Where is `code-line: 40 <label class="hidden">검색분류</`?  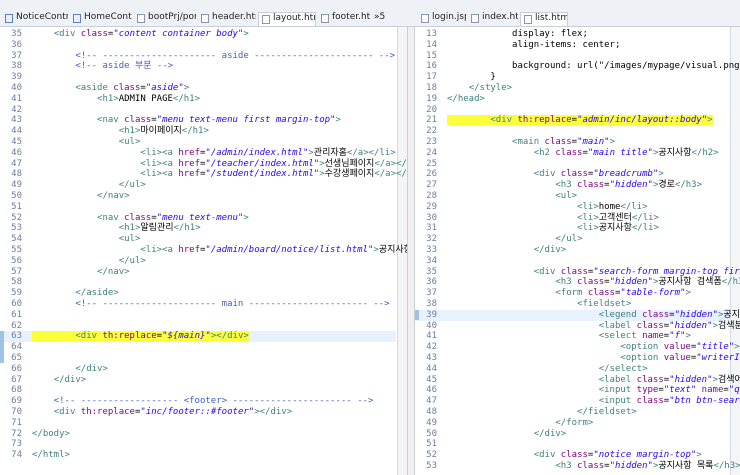 code-line: 40 <label class="hidden">검색분류</ is located at coordinates (577, 326).